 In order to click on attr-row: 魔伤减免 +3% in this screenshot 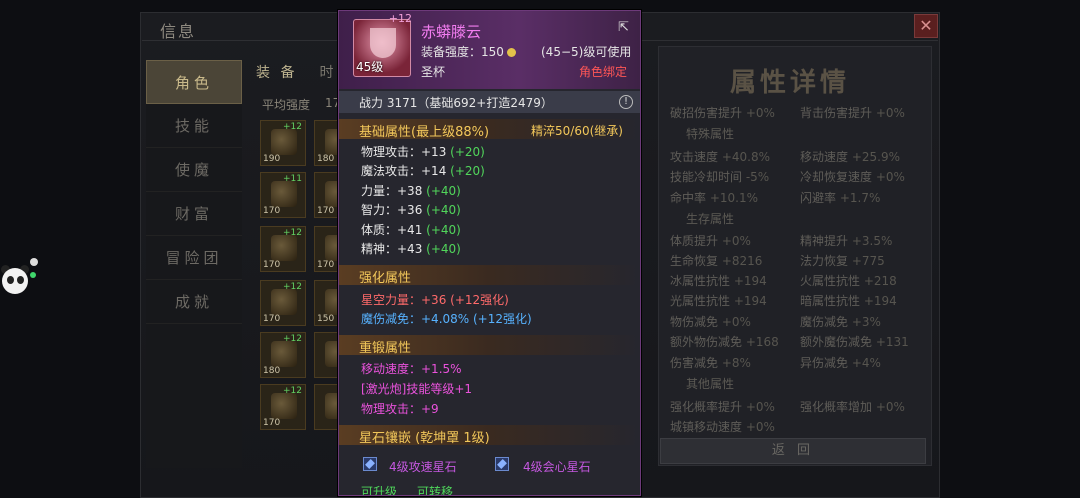, I will do `click(840, 322)`.